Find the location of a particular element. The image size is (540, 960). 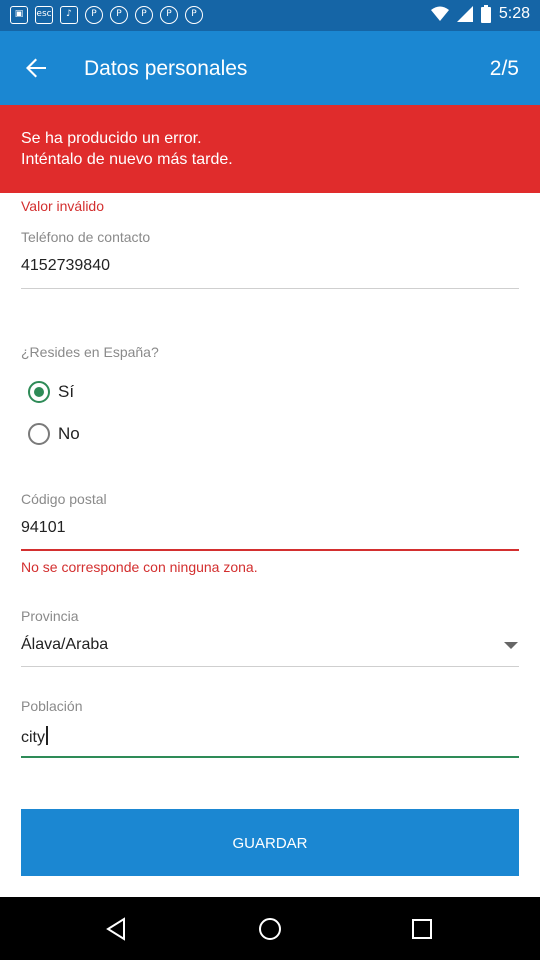

radio-checked-icon is located at coordinates (39, 392).